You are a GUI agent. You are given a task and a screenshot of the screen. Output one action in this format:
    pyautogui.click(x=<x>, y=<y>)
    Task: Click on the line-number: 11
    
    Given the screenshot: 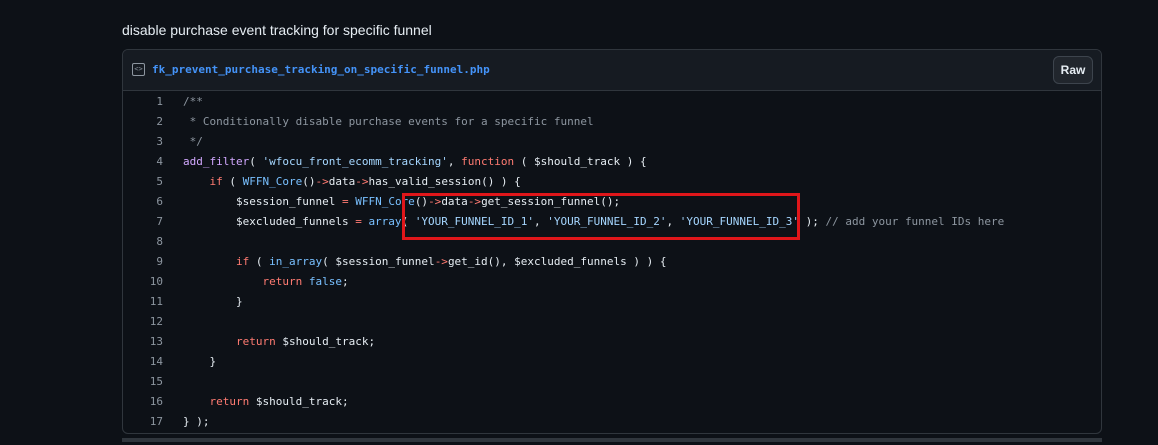 What is the action you would take?
    pyautogui.click(x=143, y=302)
    